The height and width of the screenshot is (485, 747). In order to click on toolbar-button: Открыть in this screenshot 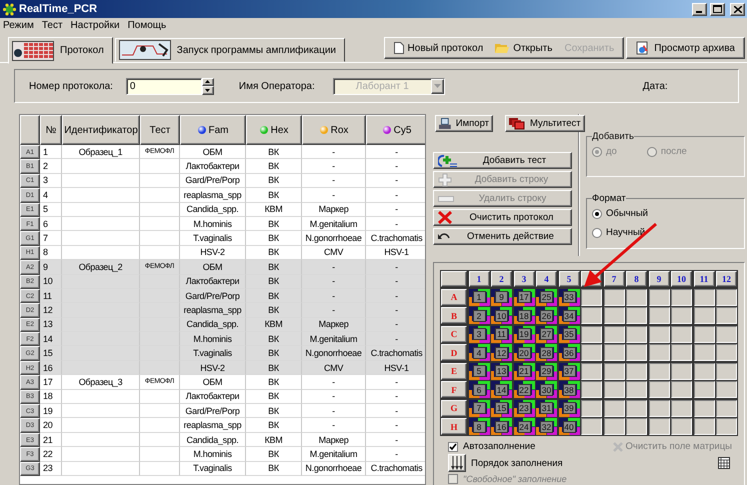, I will do `click(524, 48)`.